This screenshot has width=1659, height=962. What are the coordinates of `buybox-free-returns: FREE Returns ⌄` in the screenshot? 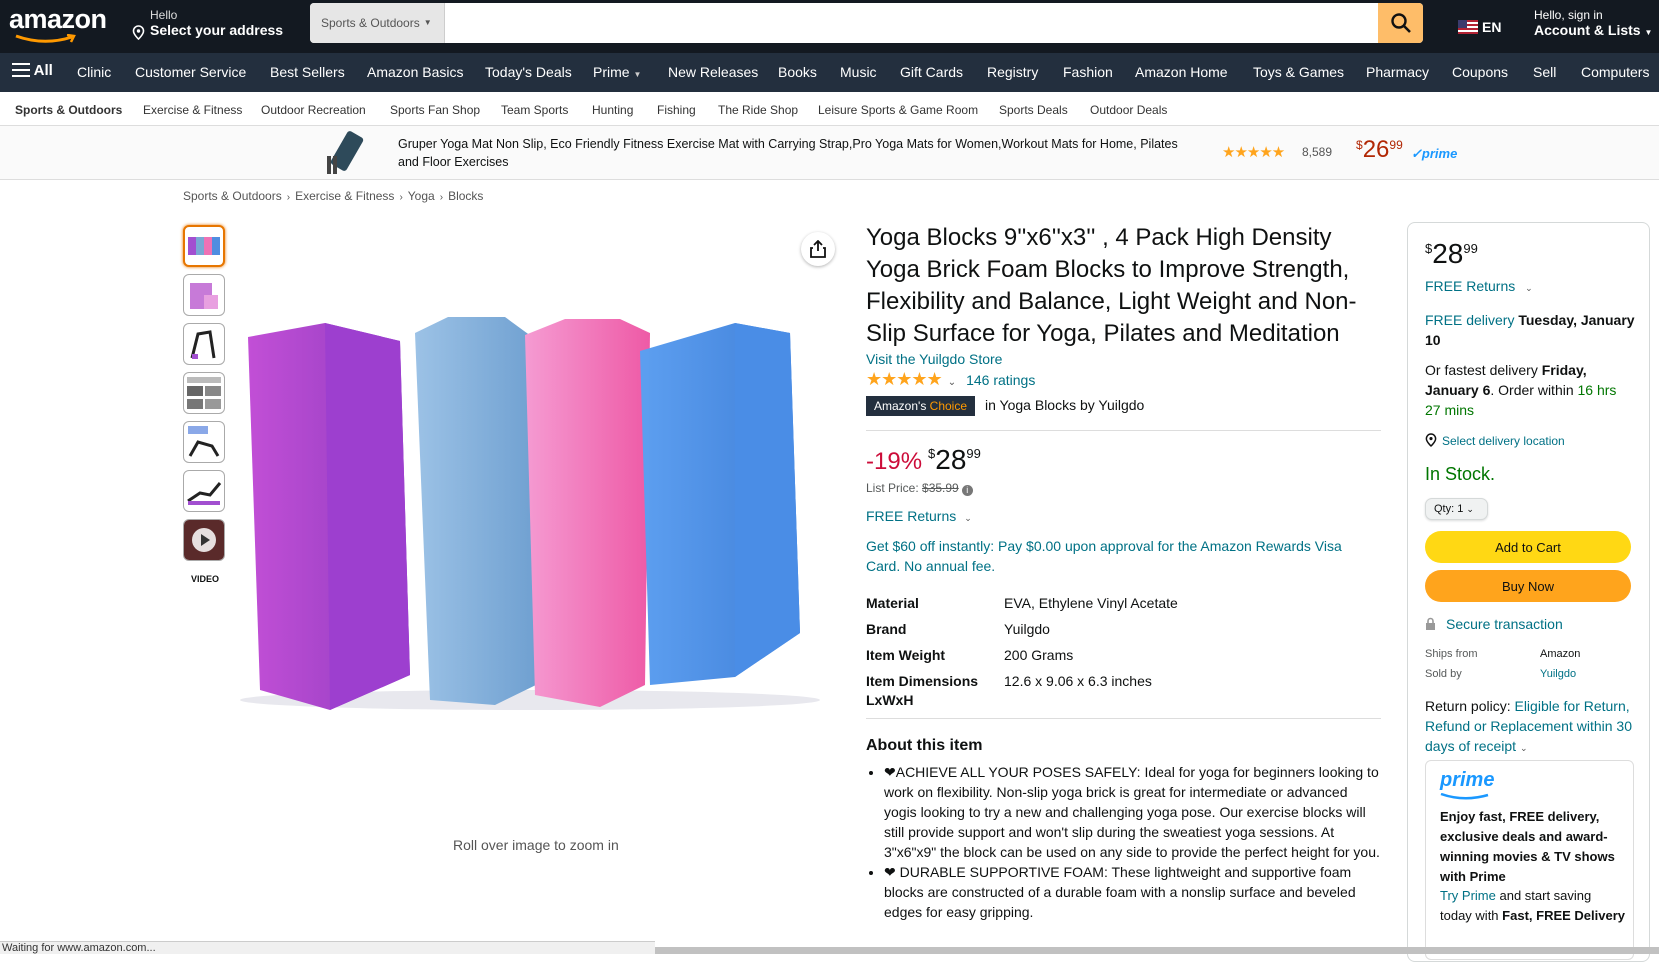 It's located at (1479, 286).